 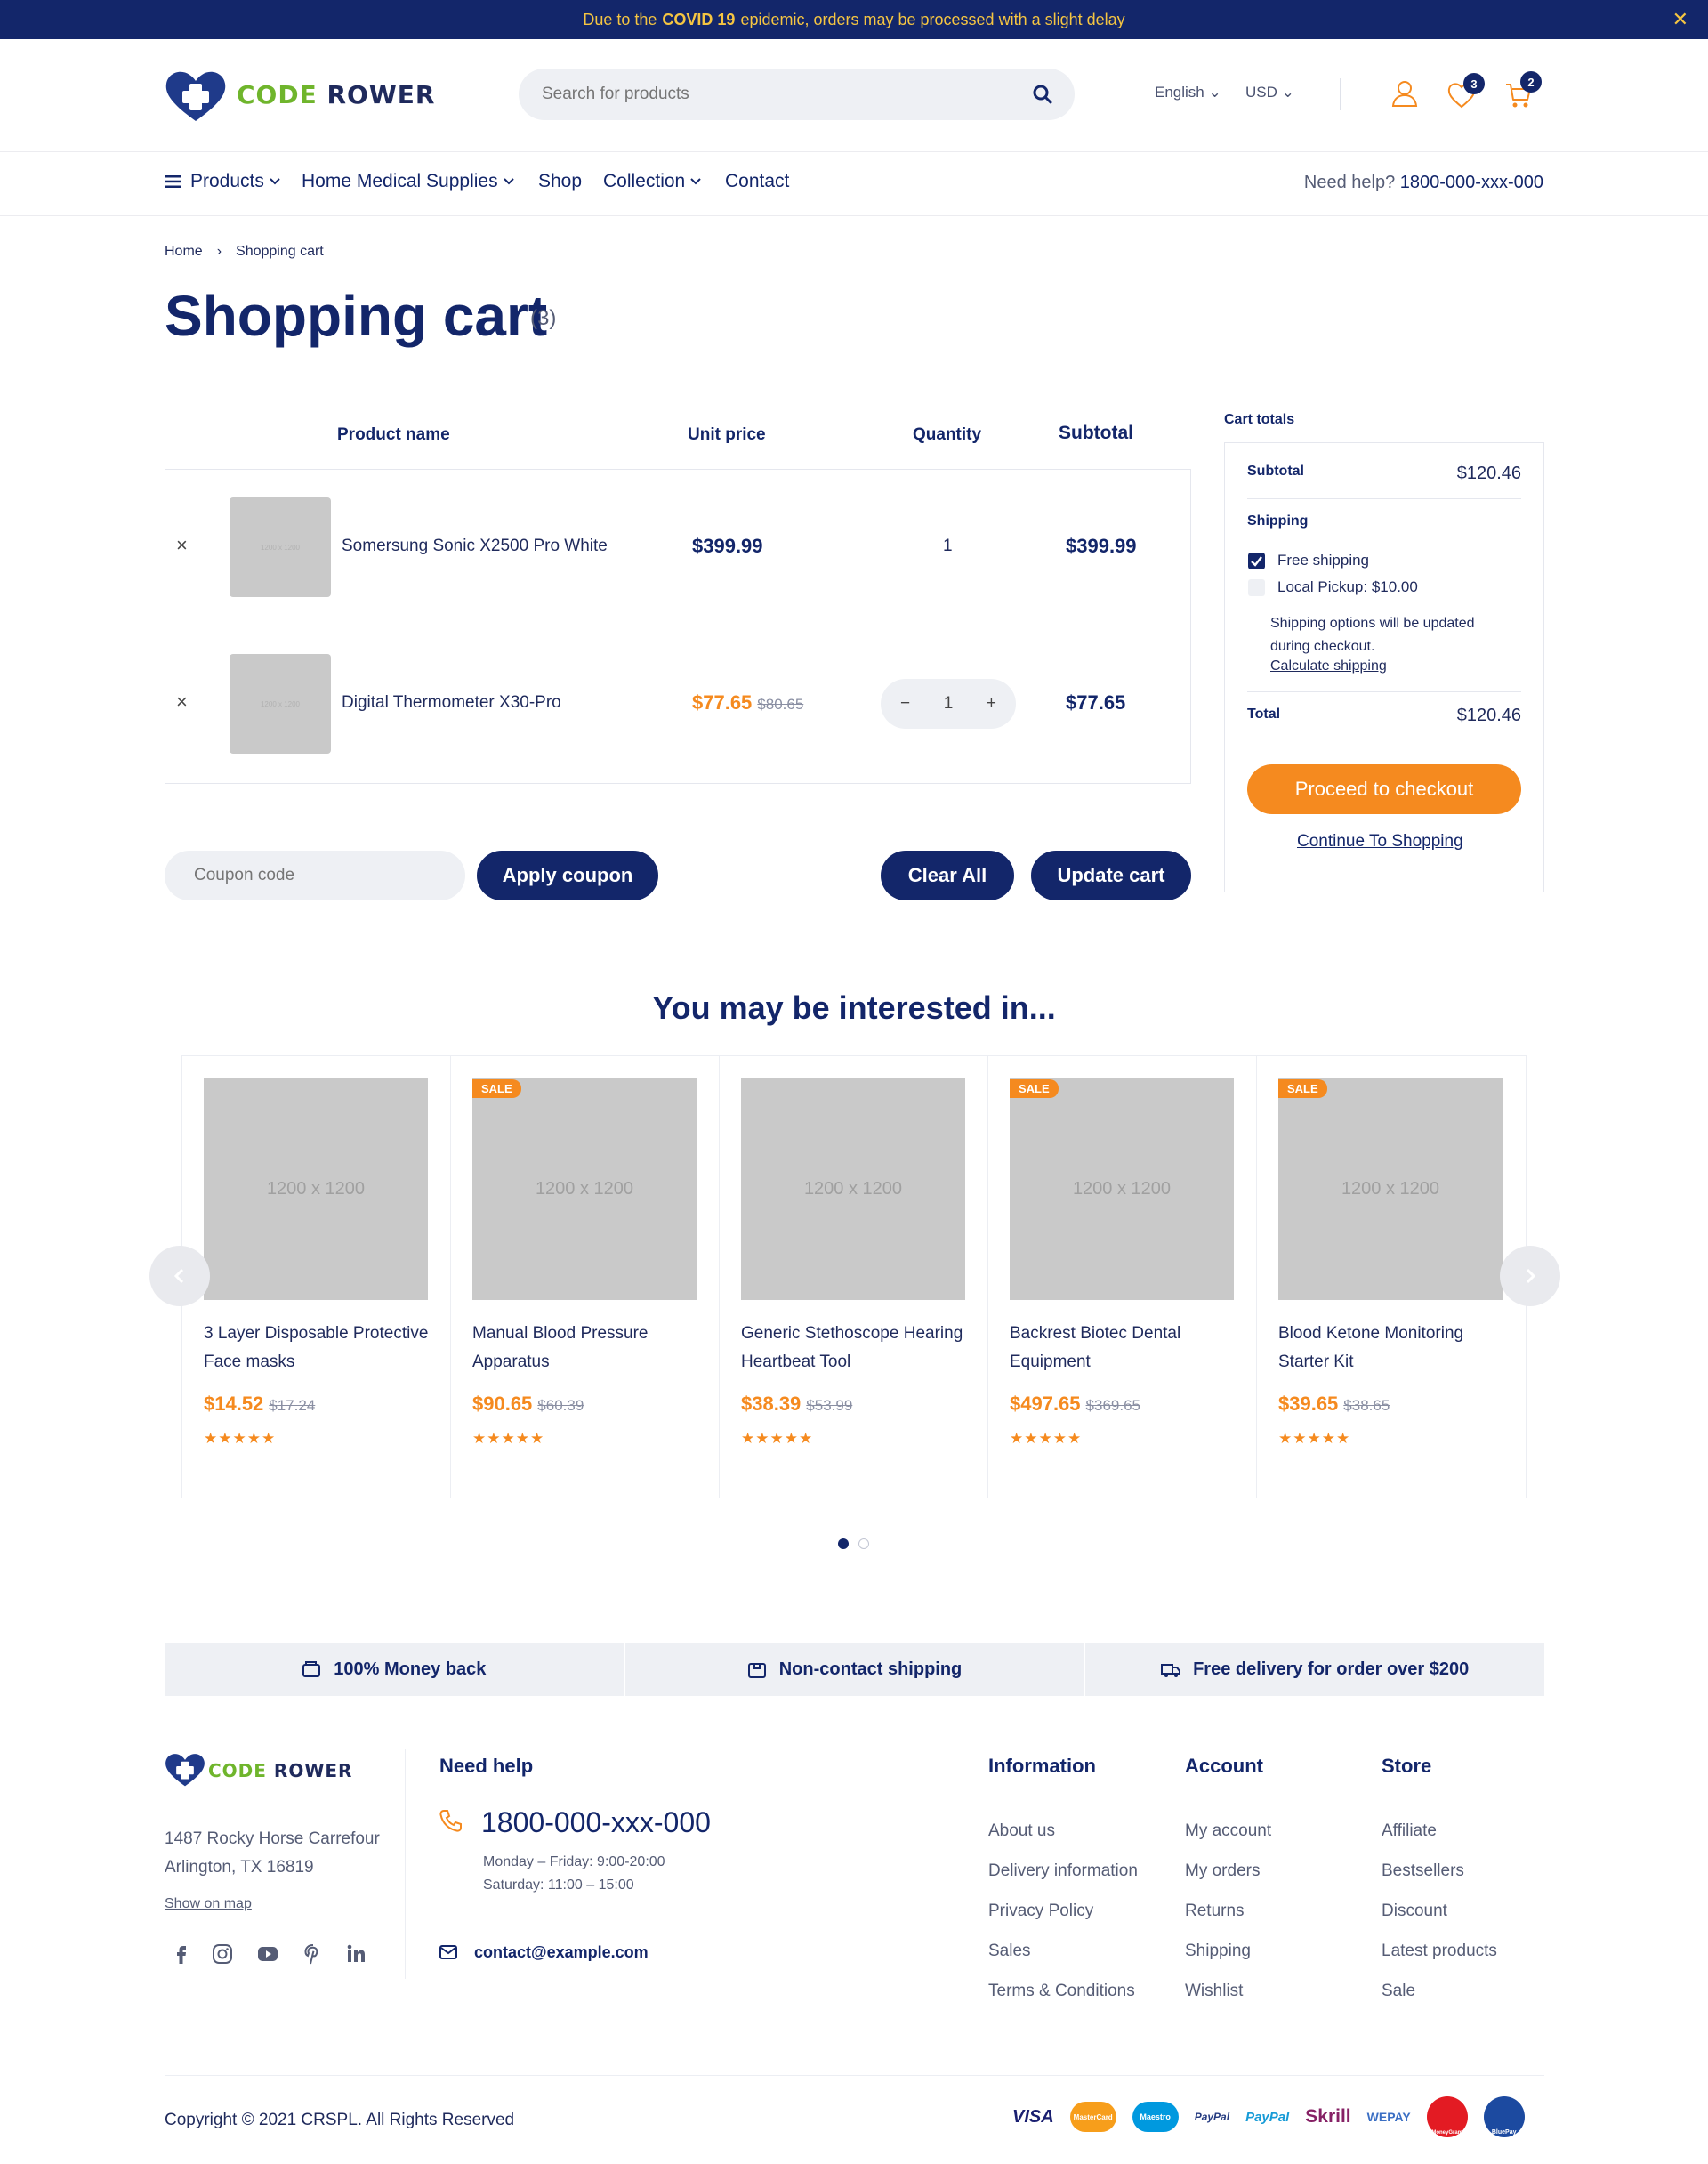 I want to click on nav-products: Products, so click(x=235, y=181).